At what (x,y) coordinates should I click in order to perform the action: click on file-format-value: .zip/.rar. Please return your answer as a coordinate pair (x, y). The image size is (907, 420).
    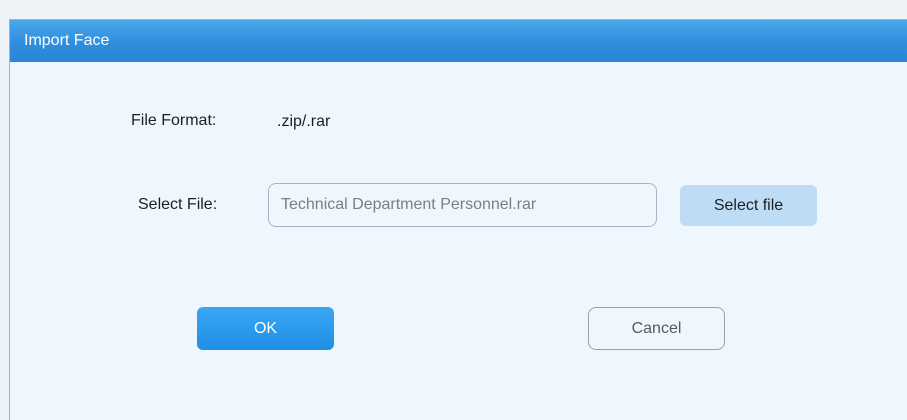
    Looking at the image, I should click on (304, 121).